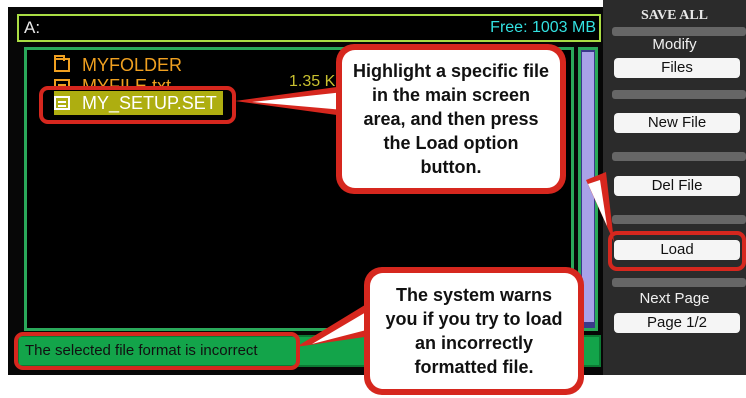  What do you see at coordinates (677, 123) in the screenshot?
I see `new-file-button: New File` at bounding box center [677, 123].